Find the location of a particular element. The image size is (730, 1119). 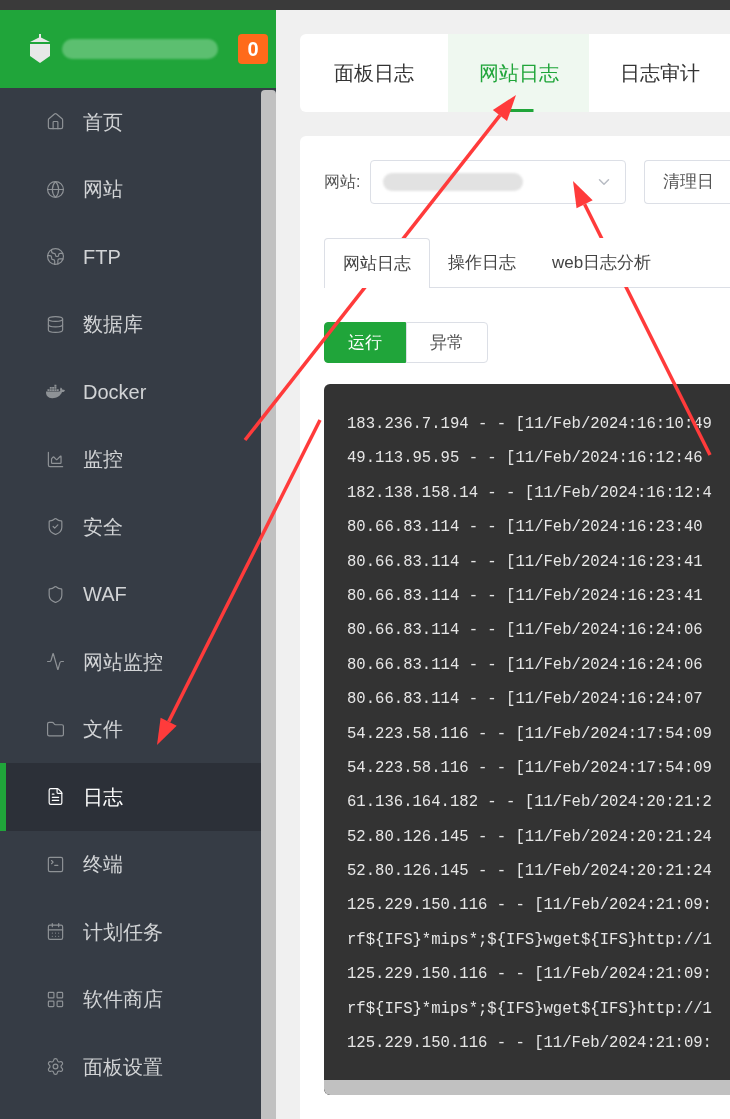

home-icon is located at coordinates (55, 122).